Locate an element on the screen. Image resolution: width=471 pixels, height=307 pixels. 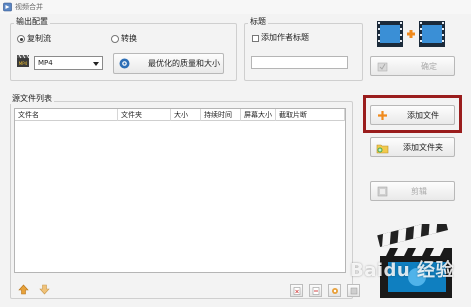
remove-file-icon is located at coordinates (297, 291).